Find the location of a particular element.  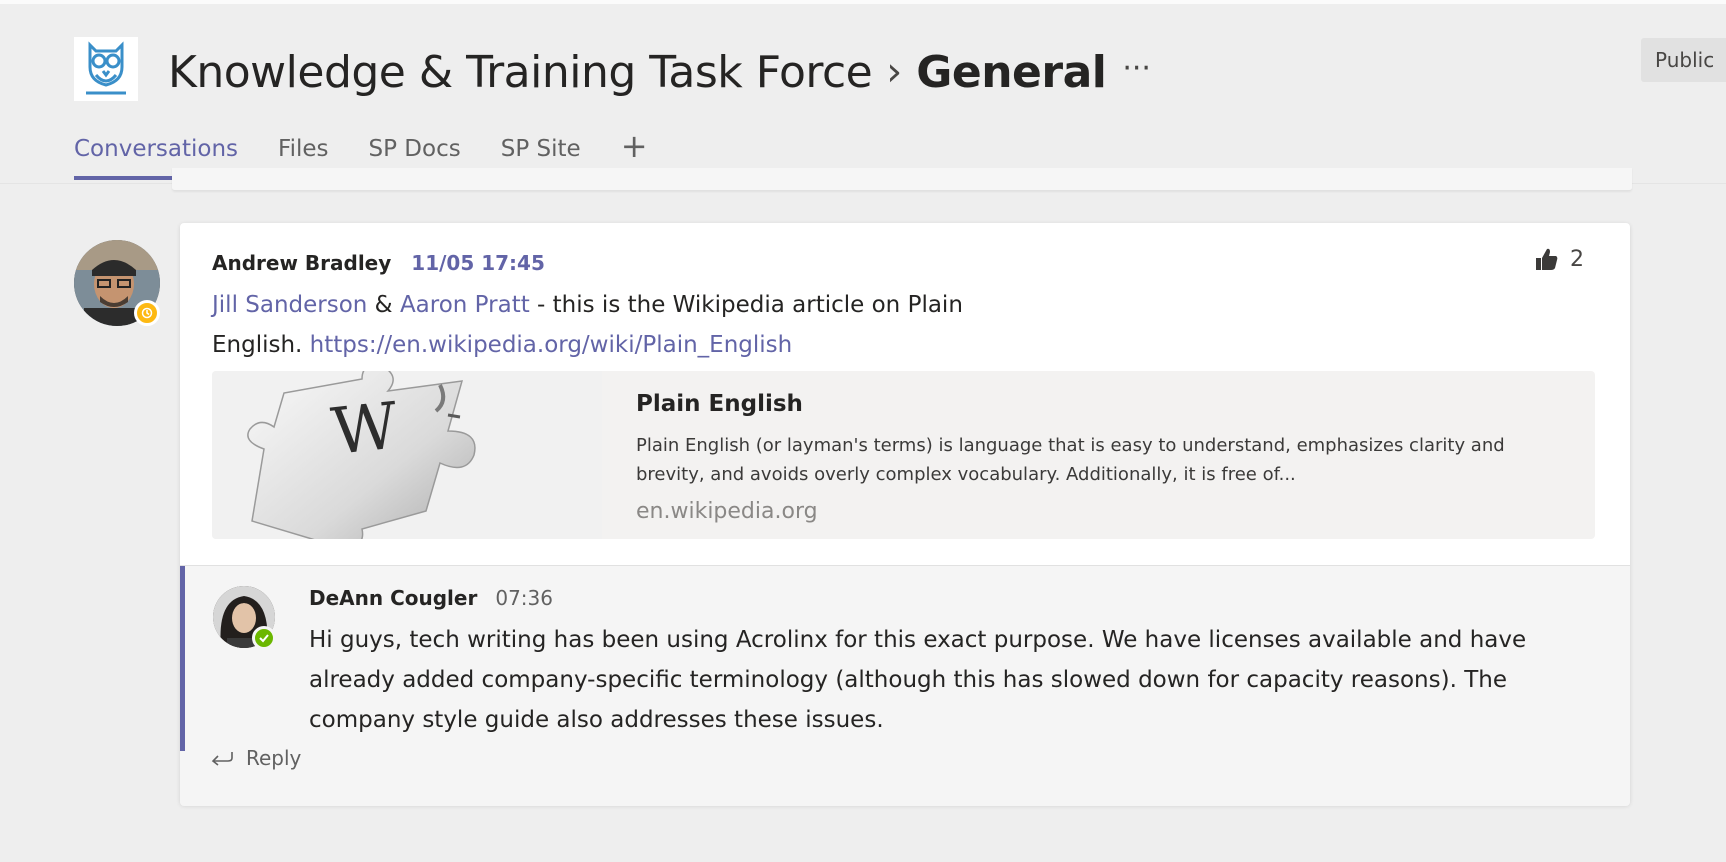

visibility-badge: Public is located at coordinates (1683, 60).